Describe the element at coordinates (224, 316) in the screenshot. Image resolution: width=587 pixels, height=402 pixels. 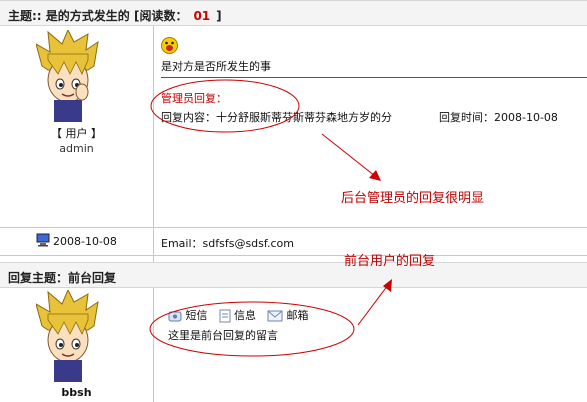
I see `document-icon` at that location.